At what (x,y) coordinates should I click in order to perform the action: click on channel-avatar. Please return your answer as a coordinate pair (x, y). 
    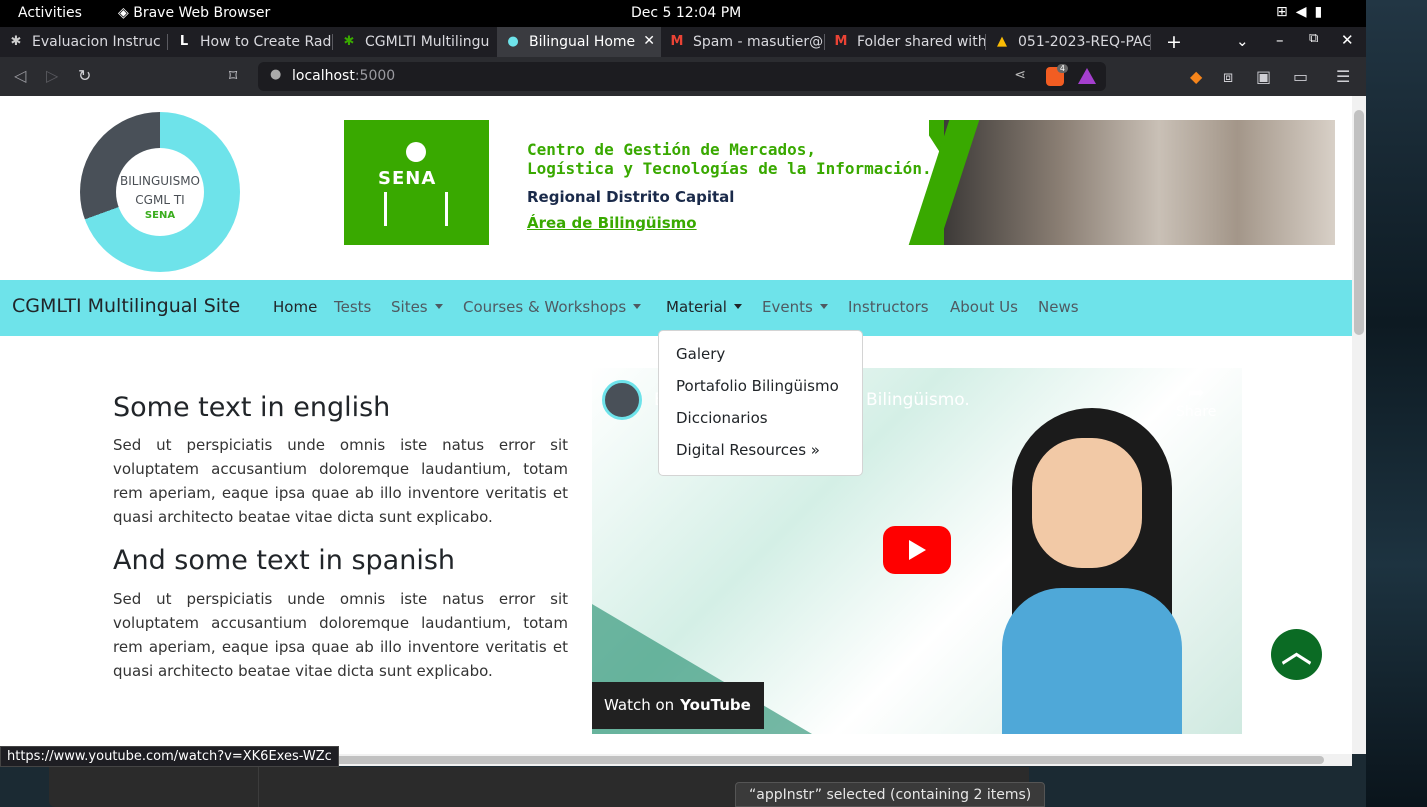
    Looking at the image, I should click on (622, 400).